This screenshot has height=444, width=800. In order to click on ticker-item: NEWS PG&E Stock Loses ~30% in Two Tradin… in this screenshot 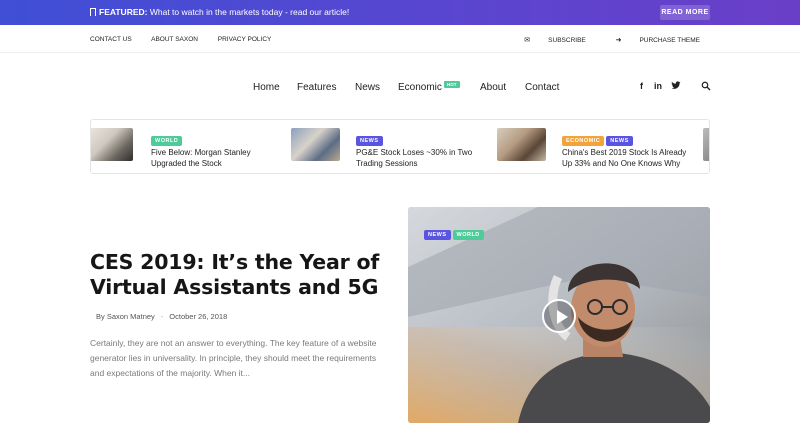, I will do `click(393, 148)`.